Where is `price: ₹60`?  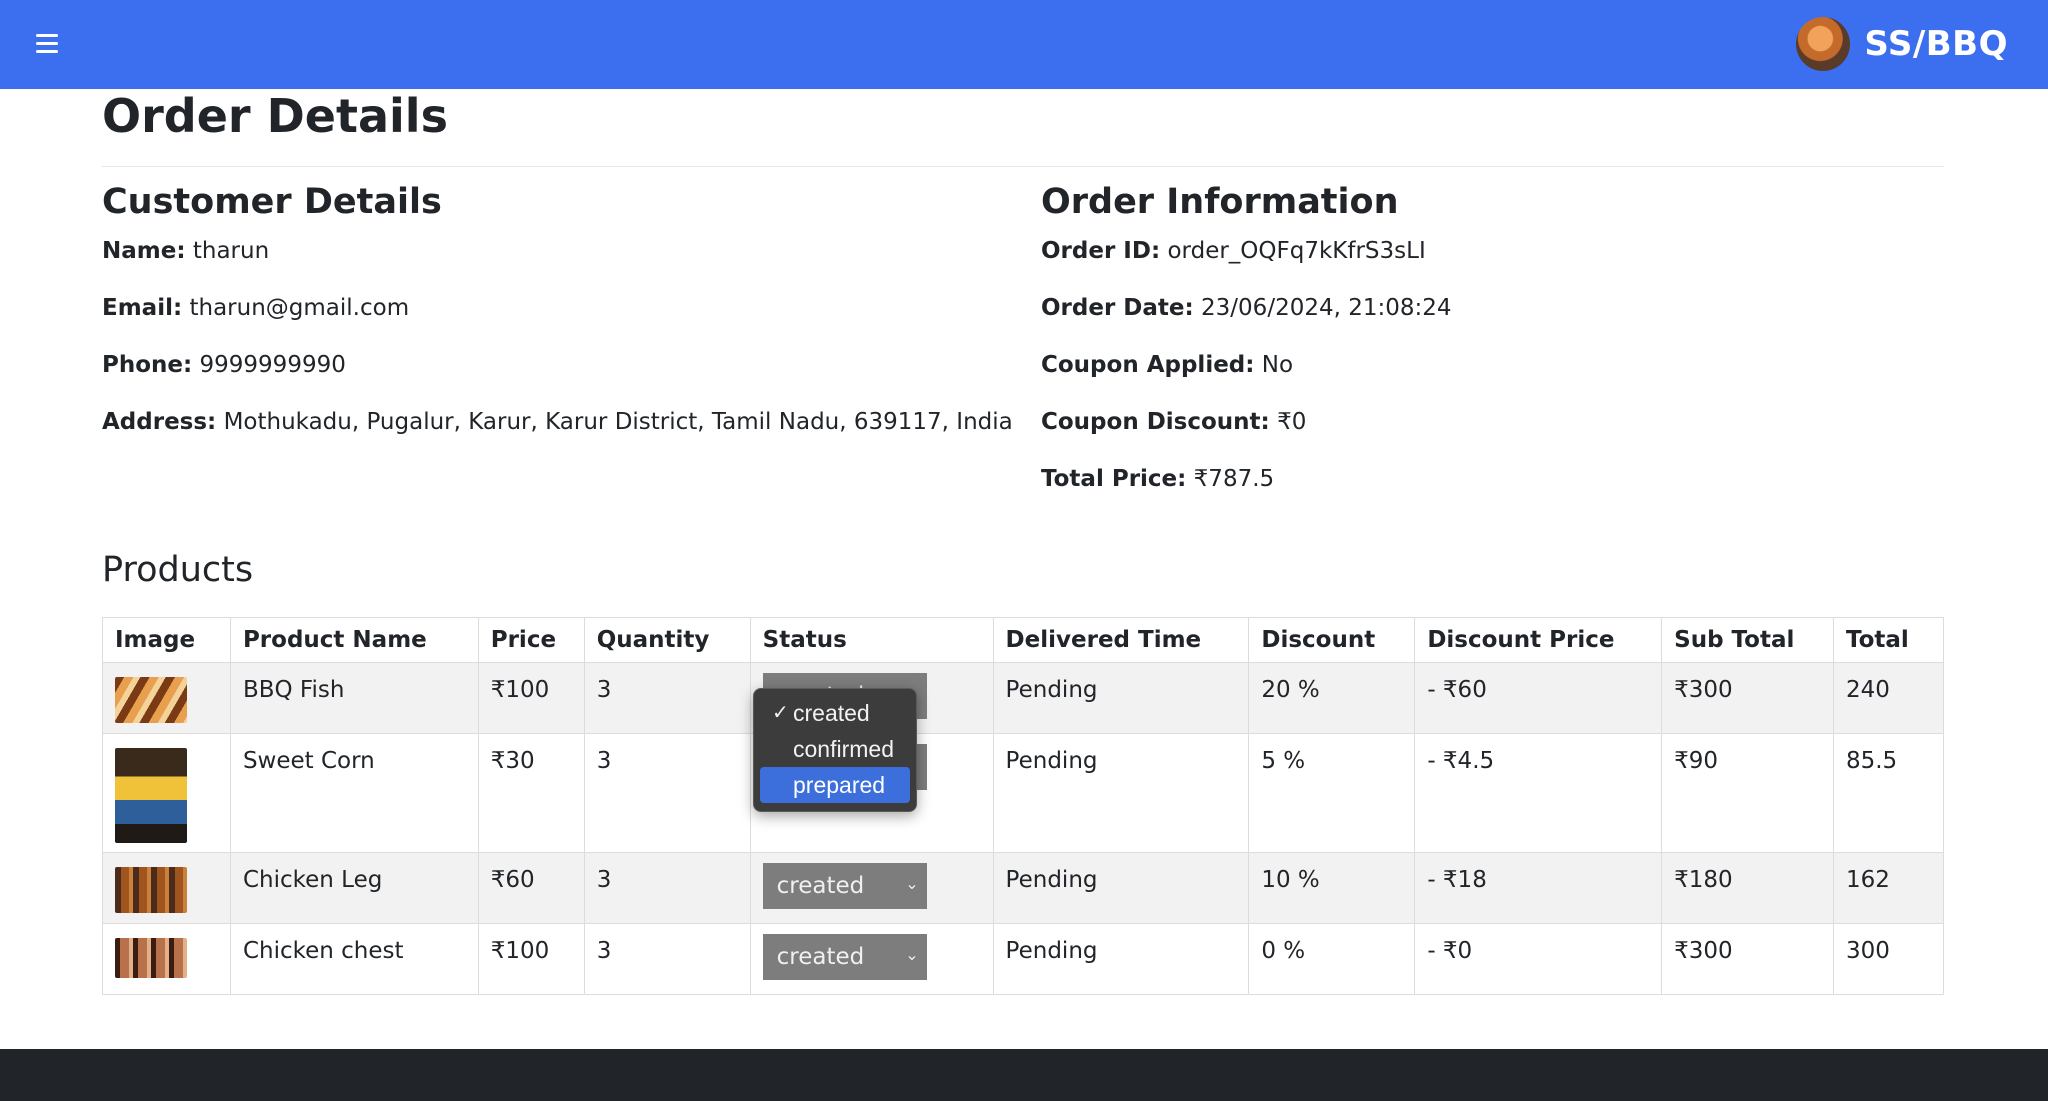
price: ₹60 is located at coordinates (531, 888).